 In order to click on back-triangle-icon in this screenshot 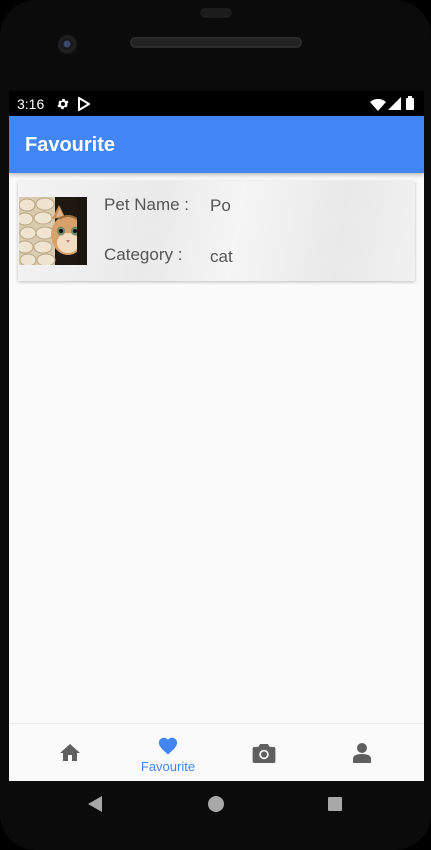, I will do `click(94, 806)`.